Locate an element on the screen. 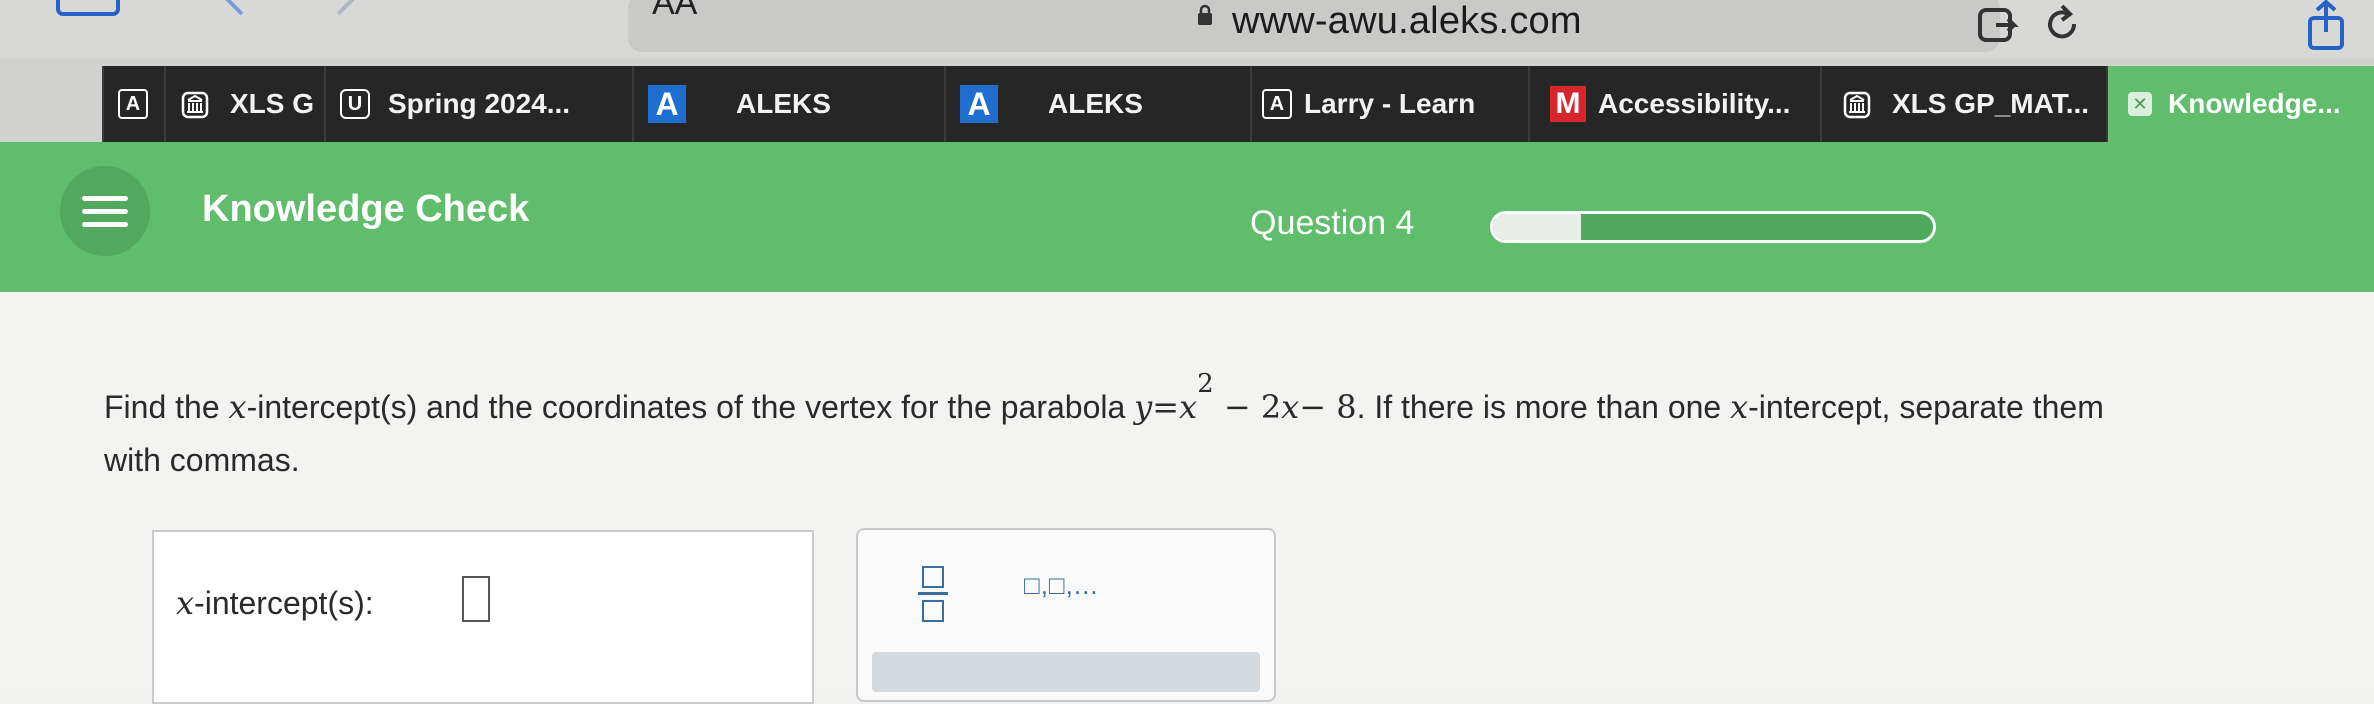  tab-label: XLS G is located at coordinates (272, 103).